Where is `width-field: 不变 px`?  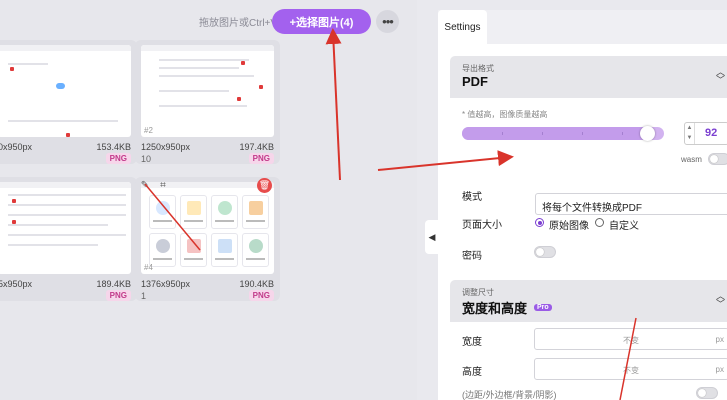 width-field: 不变 px is located at coordinates (630, 339).